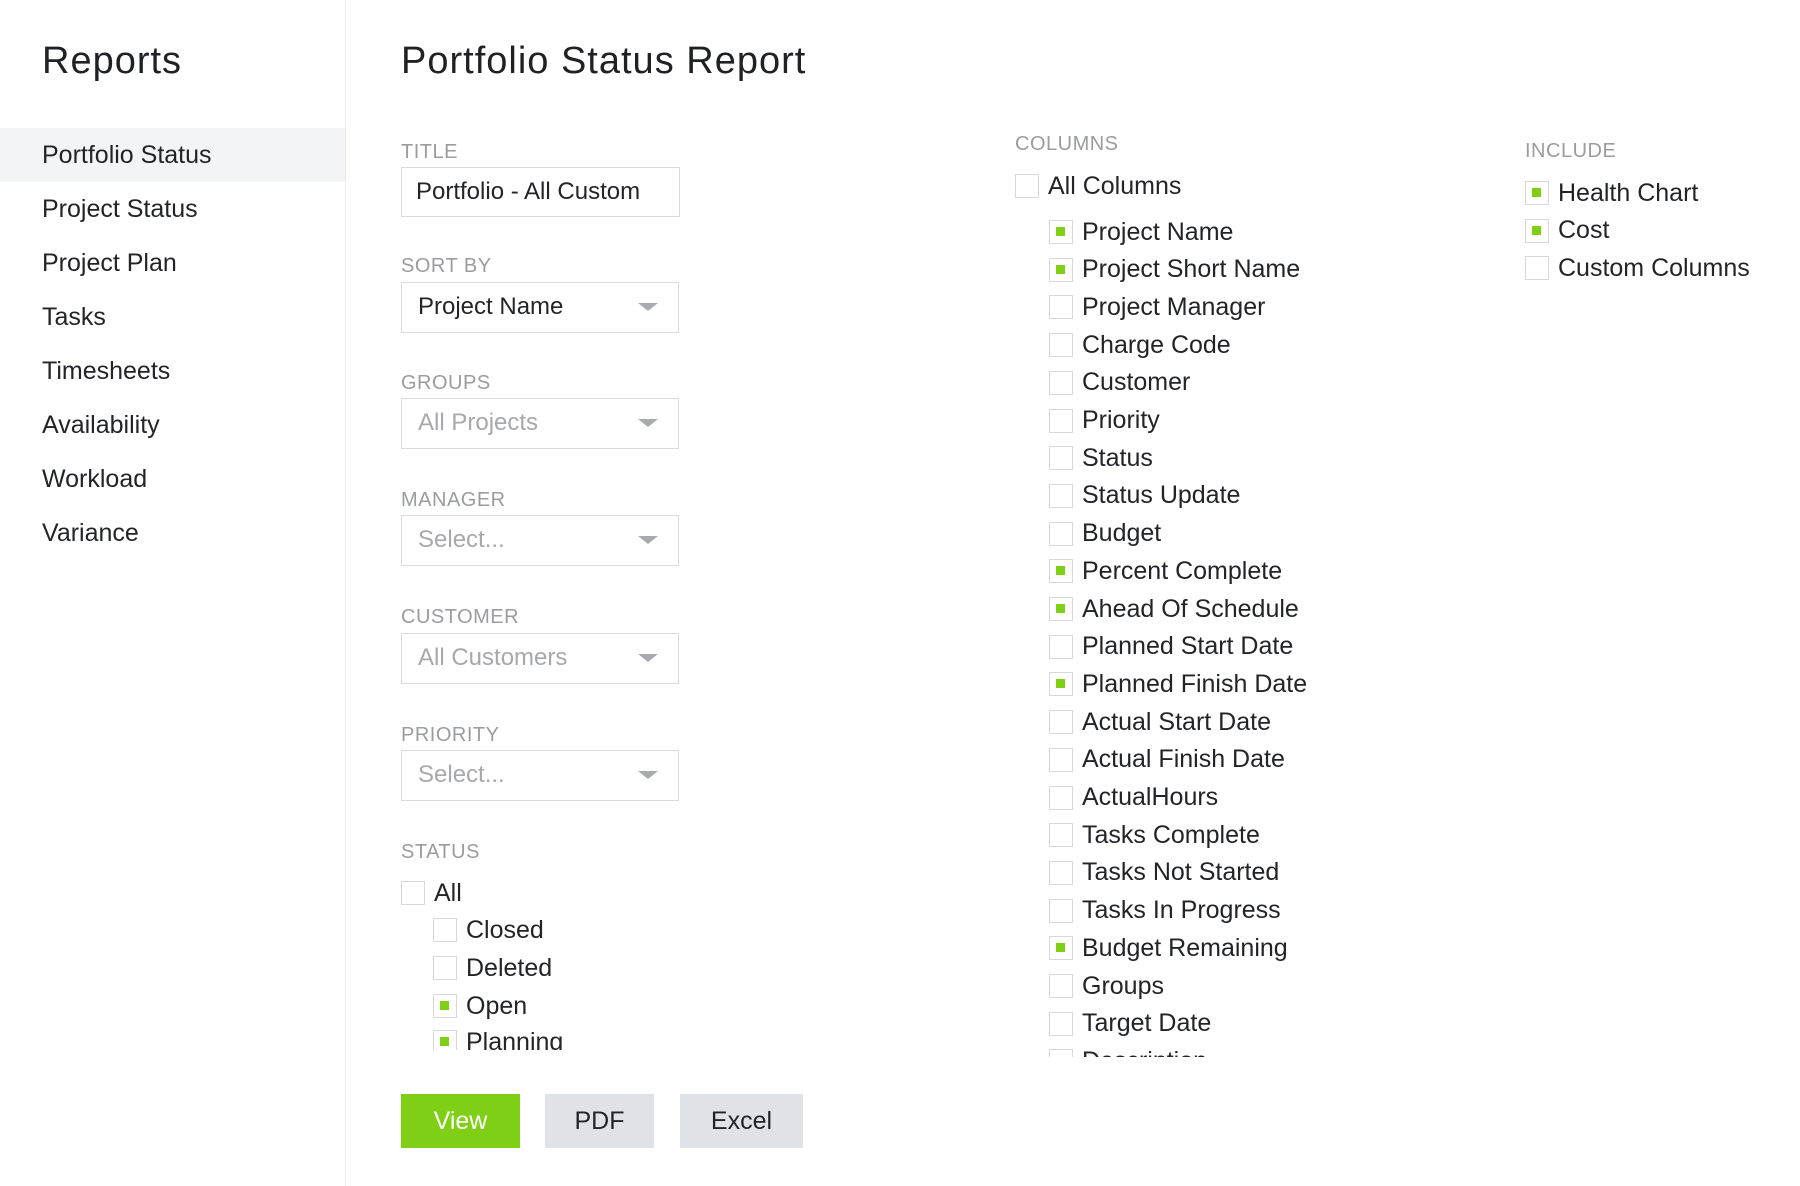 The width and height of the screenshot is (1800, 1186). I want to click on column-ahead-of-schedule-checkbox: Ahead Of Schedule, so click(1174, 609).